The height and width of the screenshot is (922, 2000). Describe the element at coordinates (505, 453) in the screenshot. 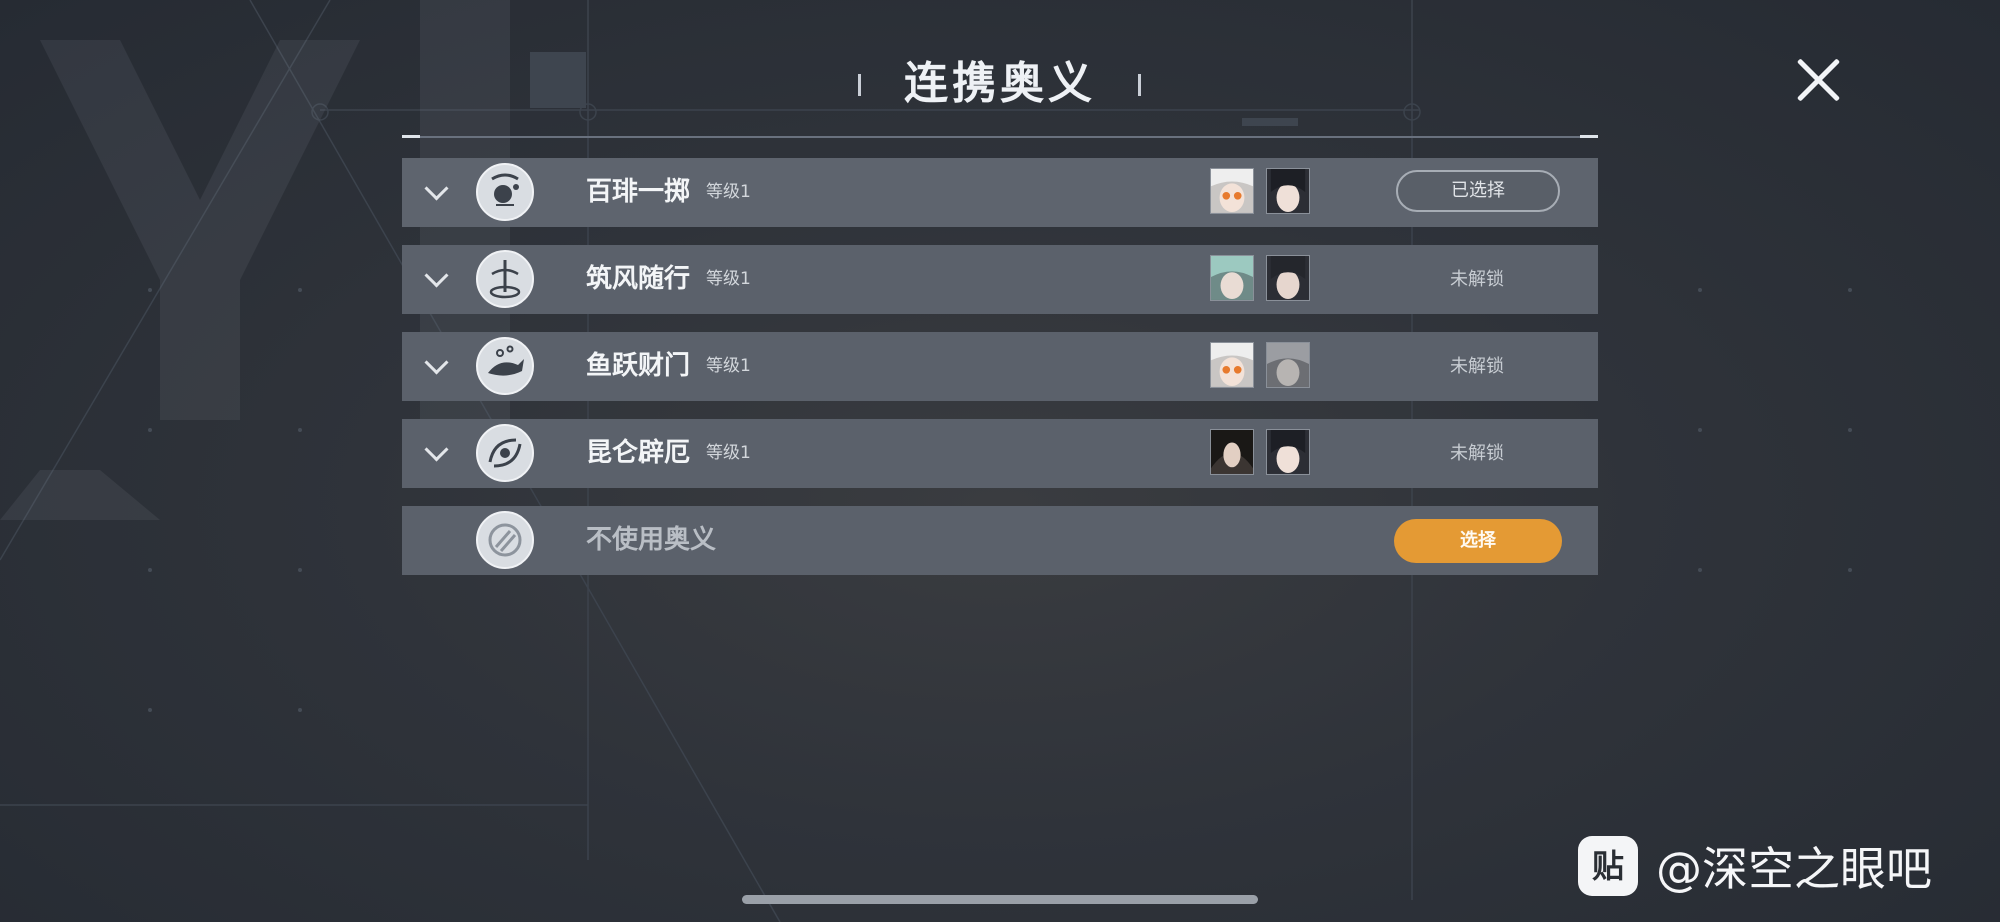

I see `swirl-guard-emblem-icon` at that location.